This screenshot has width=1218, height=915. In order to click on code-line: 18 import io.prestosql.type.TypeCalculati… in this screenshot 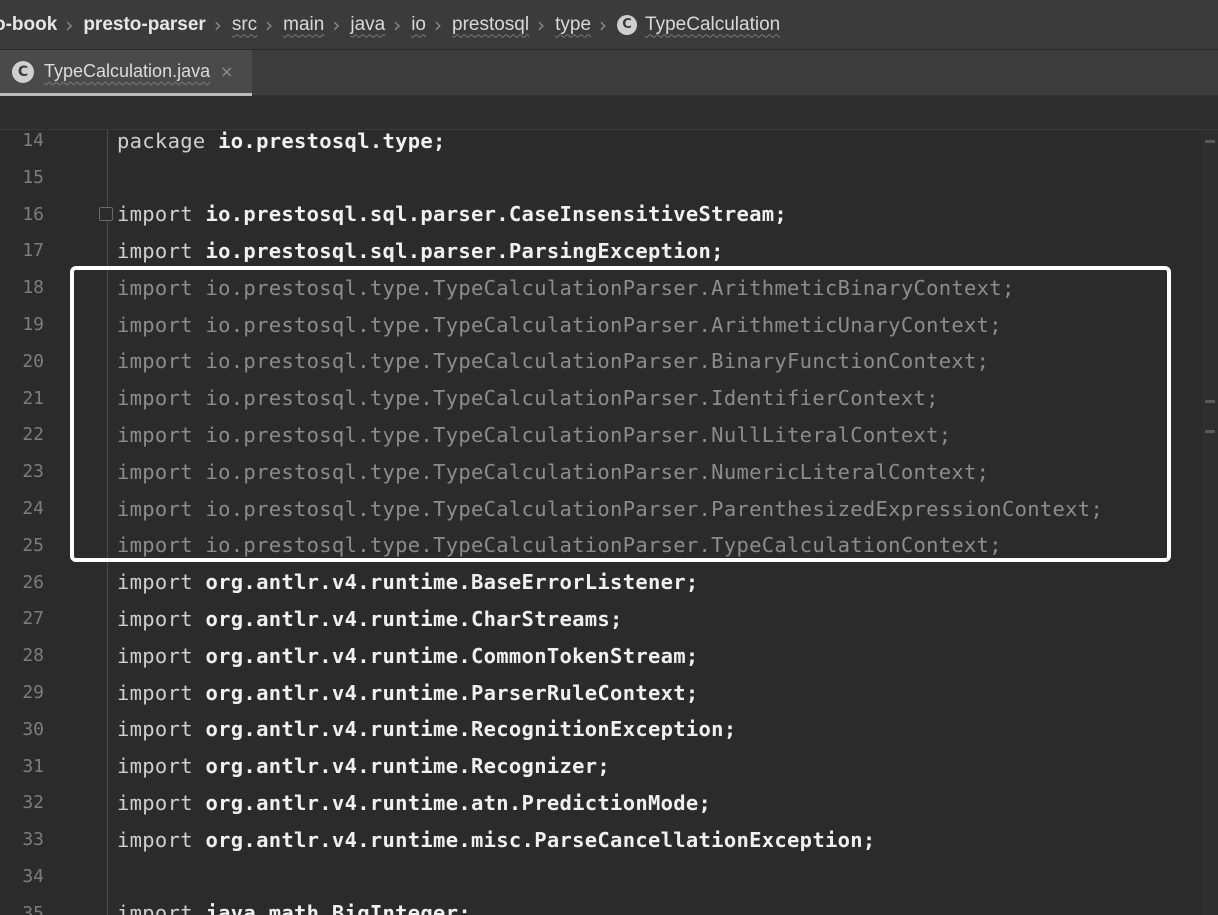, I will do `click(609, 287)`.